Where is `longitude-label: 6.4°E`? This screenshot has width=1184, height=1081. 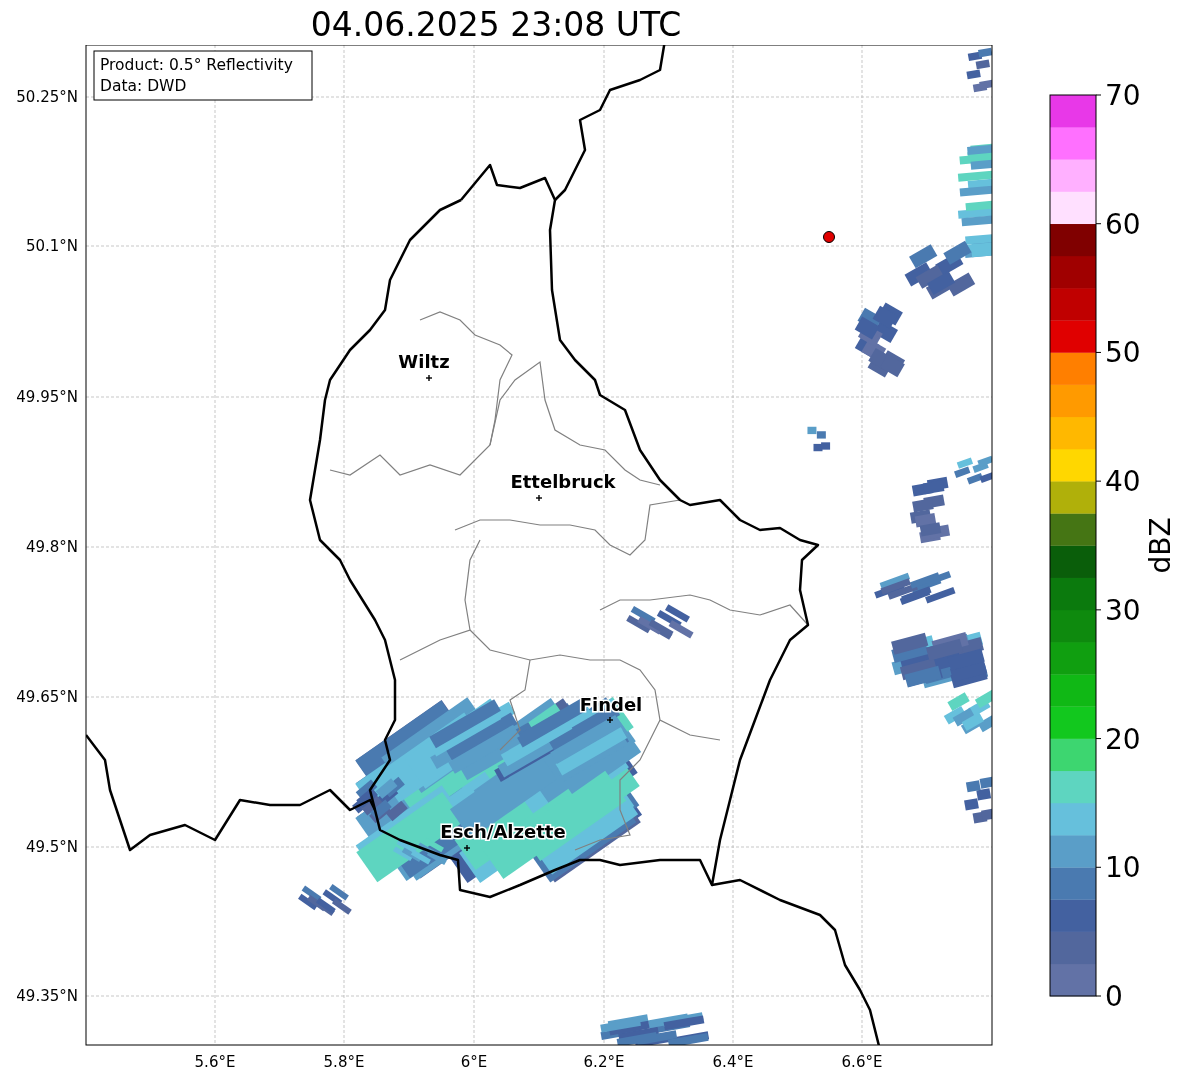 longitude-label: 6.4°E is located at coordinates (733, 1062).